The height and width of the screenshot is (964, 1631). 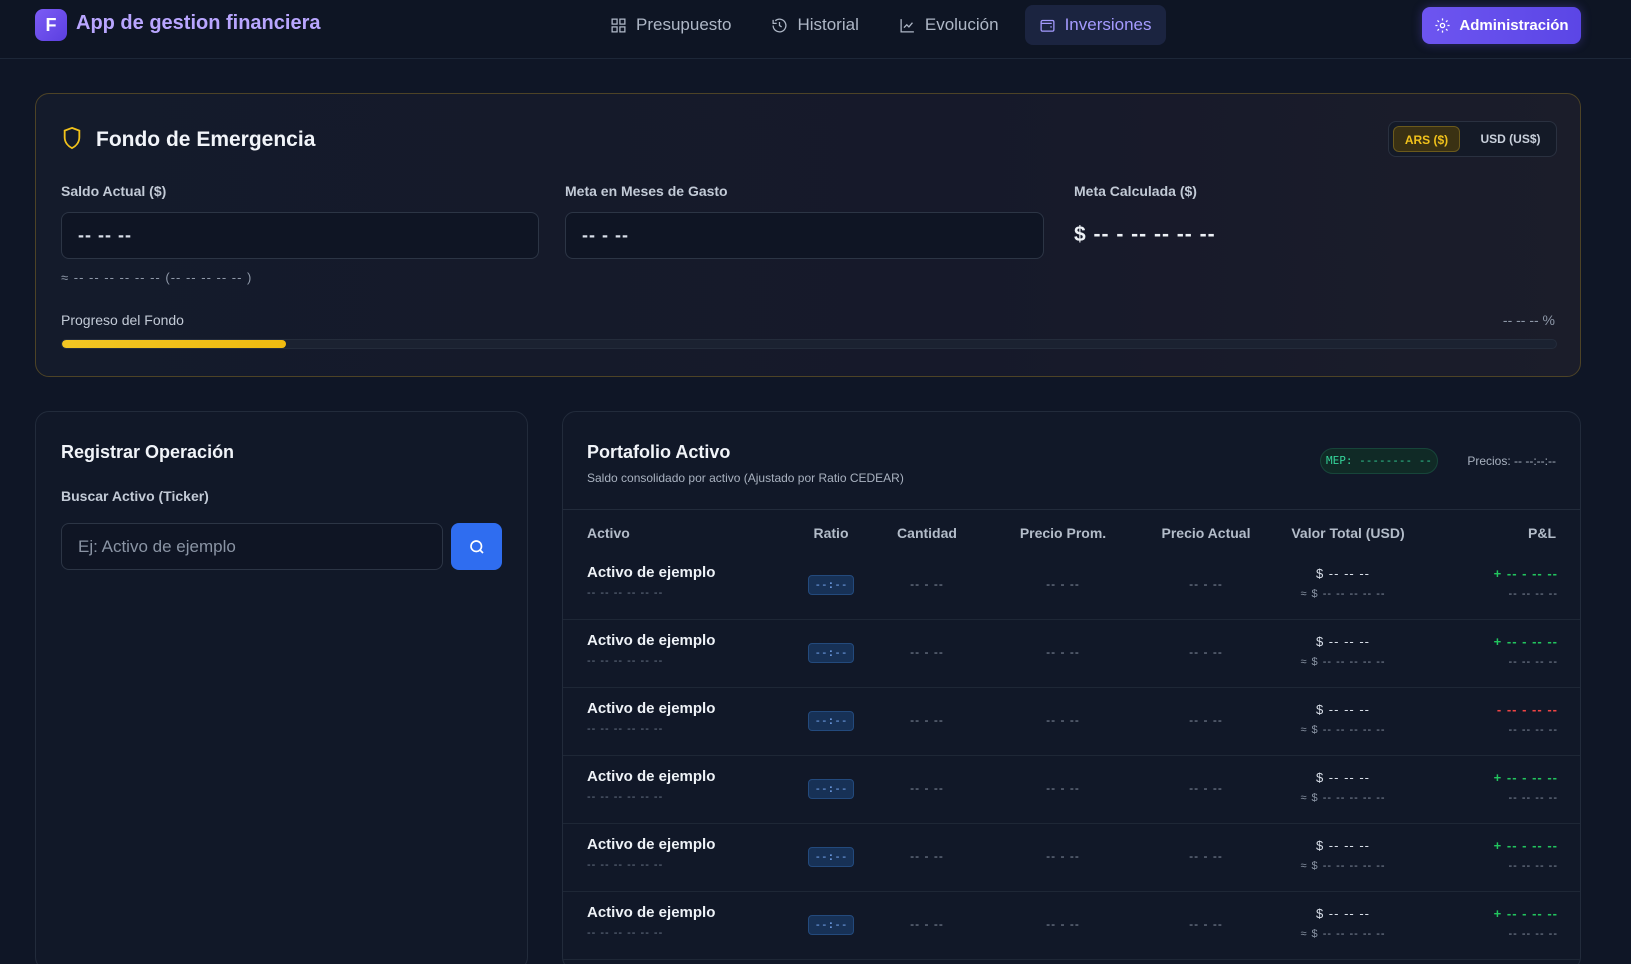 I want to click on meta-label: Meta en Meses de Gasto, so click(x=646, y=191).